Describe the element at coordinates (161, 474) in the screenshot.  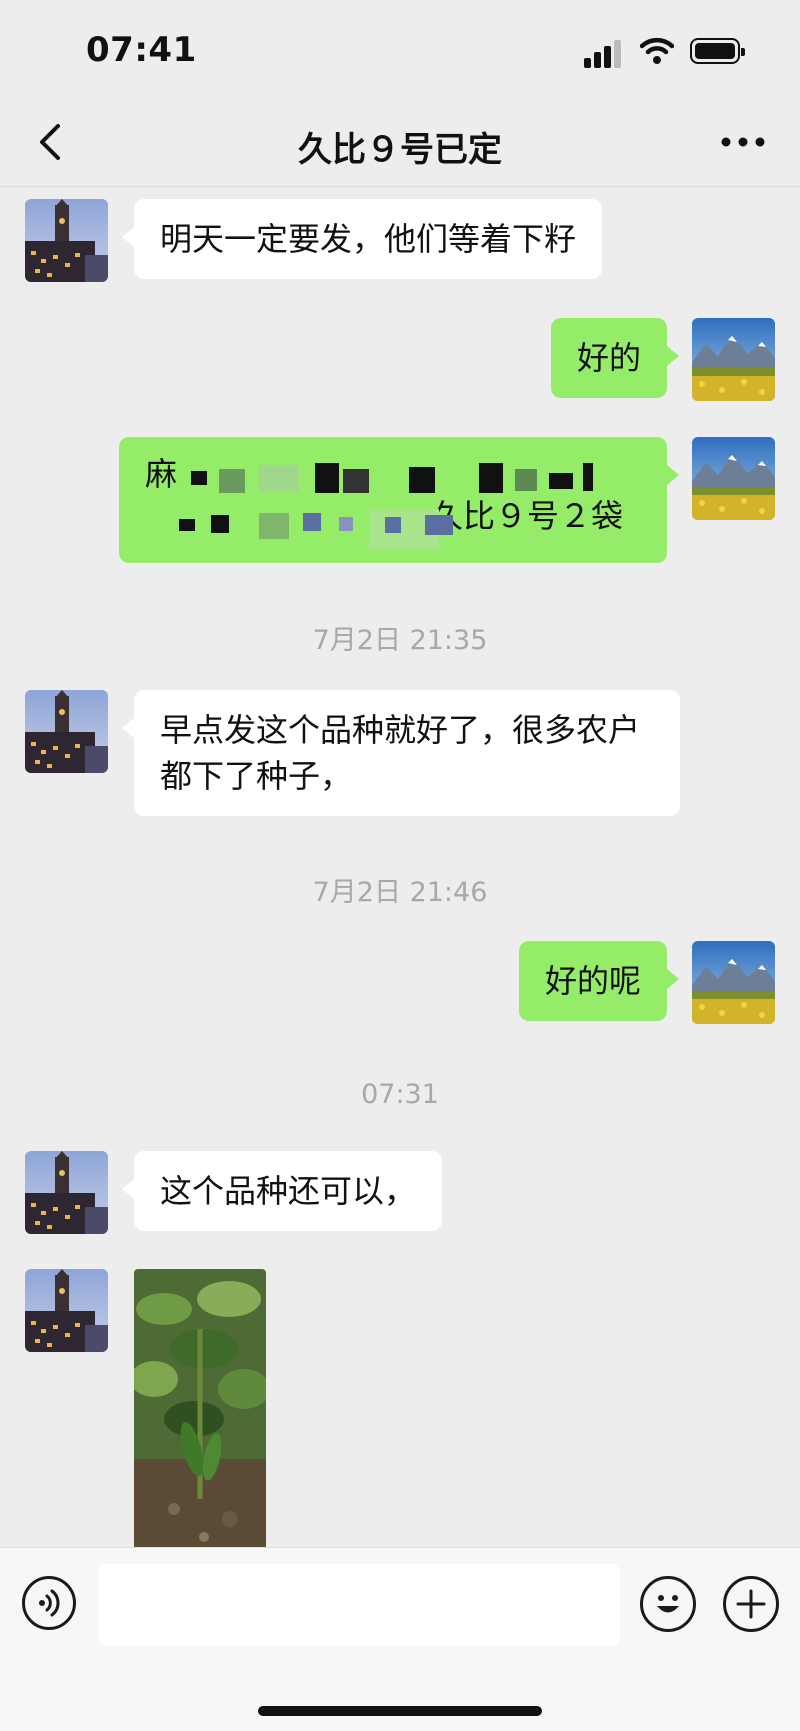
I see `message-text-line: 麻` at that location.